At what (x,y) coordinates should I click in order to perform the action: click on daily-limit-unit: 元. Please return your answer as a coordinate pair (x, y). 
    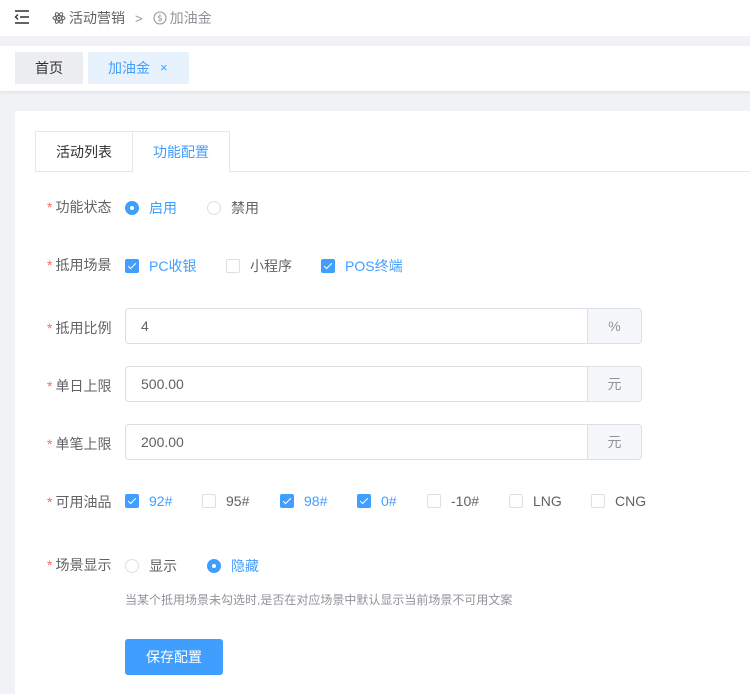
    Looking at the image, I should click on (614, 384).